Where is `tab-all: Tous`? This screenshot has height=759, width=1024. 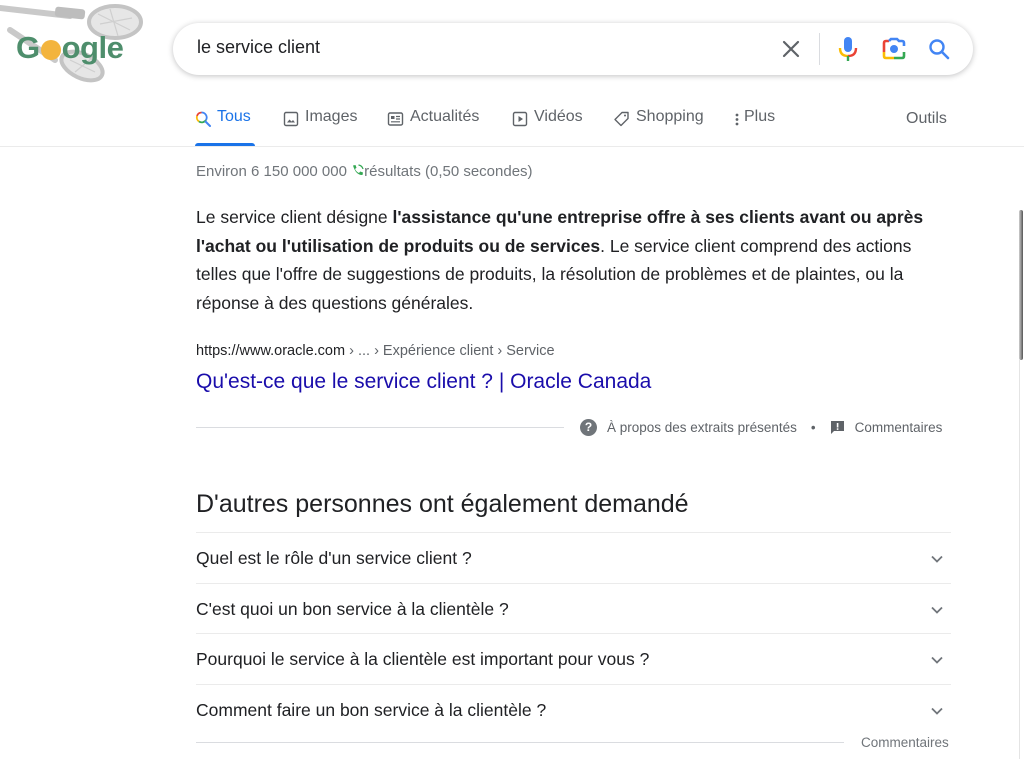 tab-all: Tous is located at coordinates (225, 127).